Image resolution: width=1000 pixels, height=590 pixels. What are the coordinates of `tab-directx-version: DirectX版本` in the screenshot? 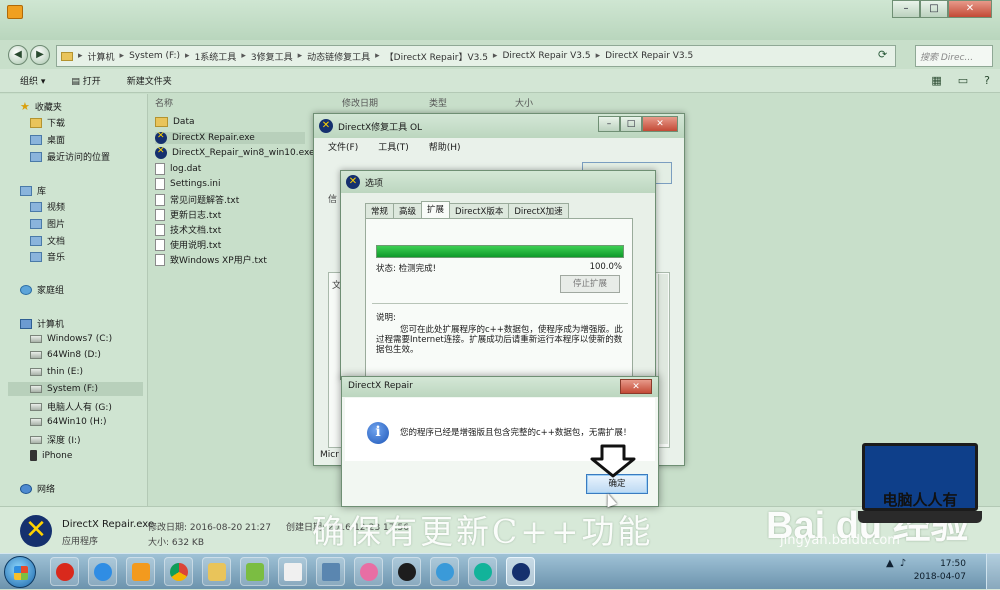 It's located at (479, 210).